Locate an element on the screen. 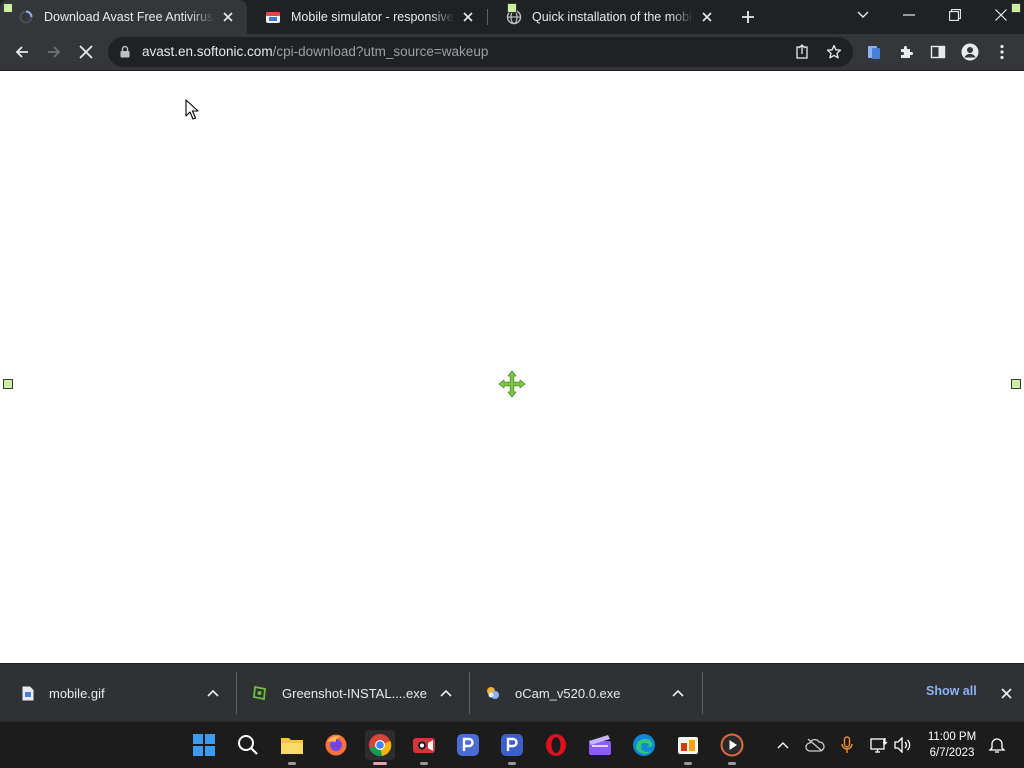 The height and width of the screenshot is (768, 1024). tab-search-chevron-down-icon is located at coordinates (863, 15).